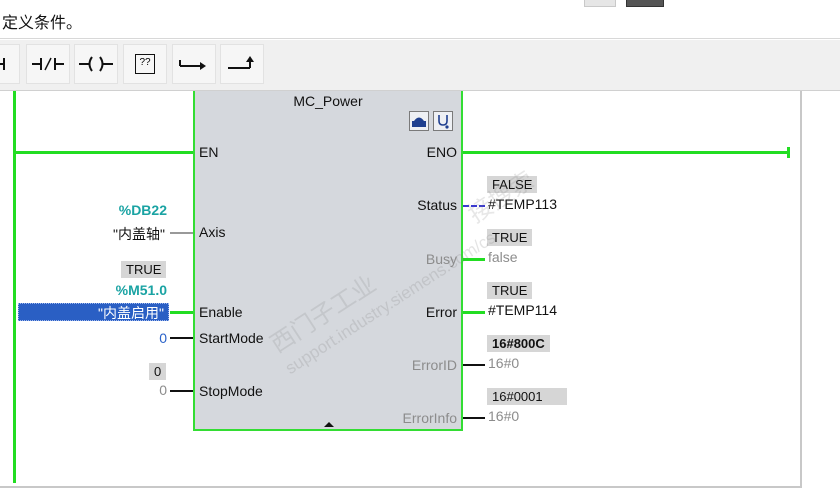  Describe the element at coordinates (626, 152) in the screenshot. I see `eno-rung-line` at that location.